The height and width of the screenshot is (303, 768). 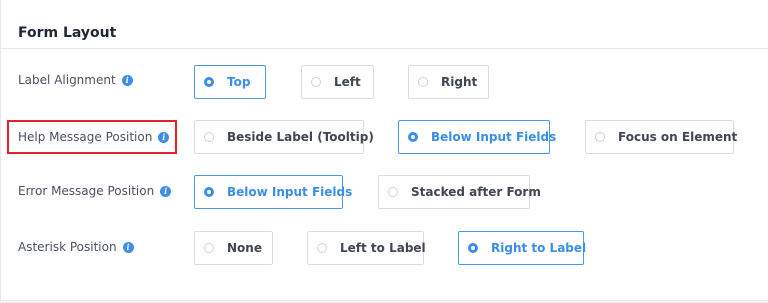 I want to click on label-alignment-label: Label Alignment i, so click(x=75, y=80).